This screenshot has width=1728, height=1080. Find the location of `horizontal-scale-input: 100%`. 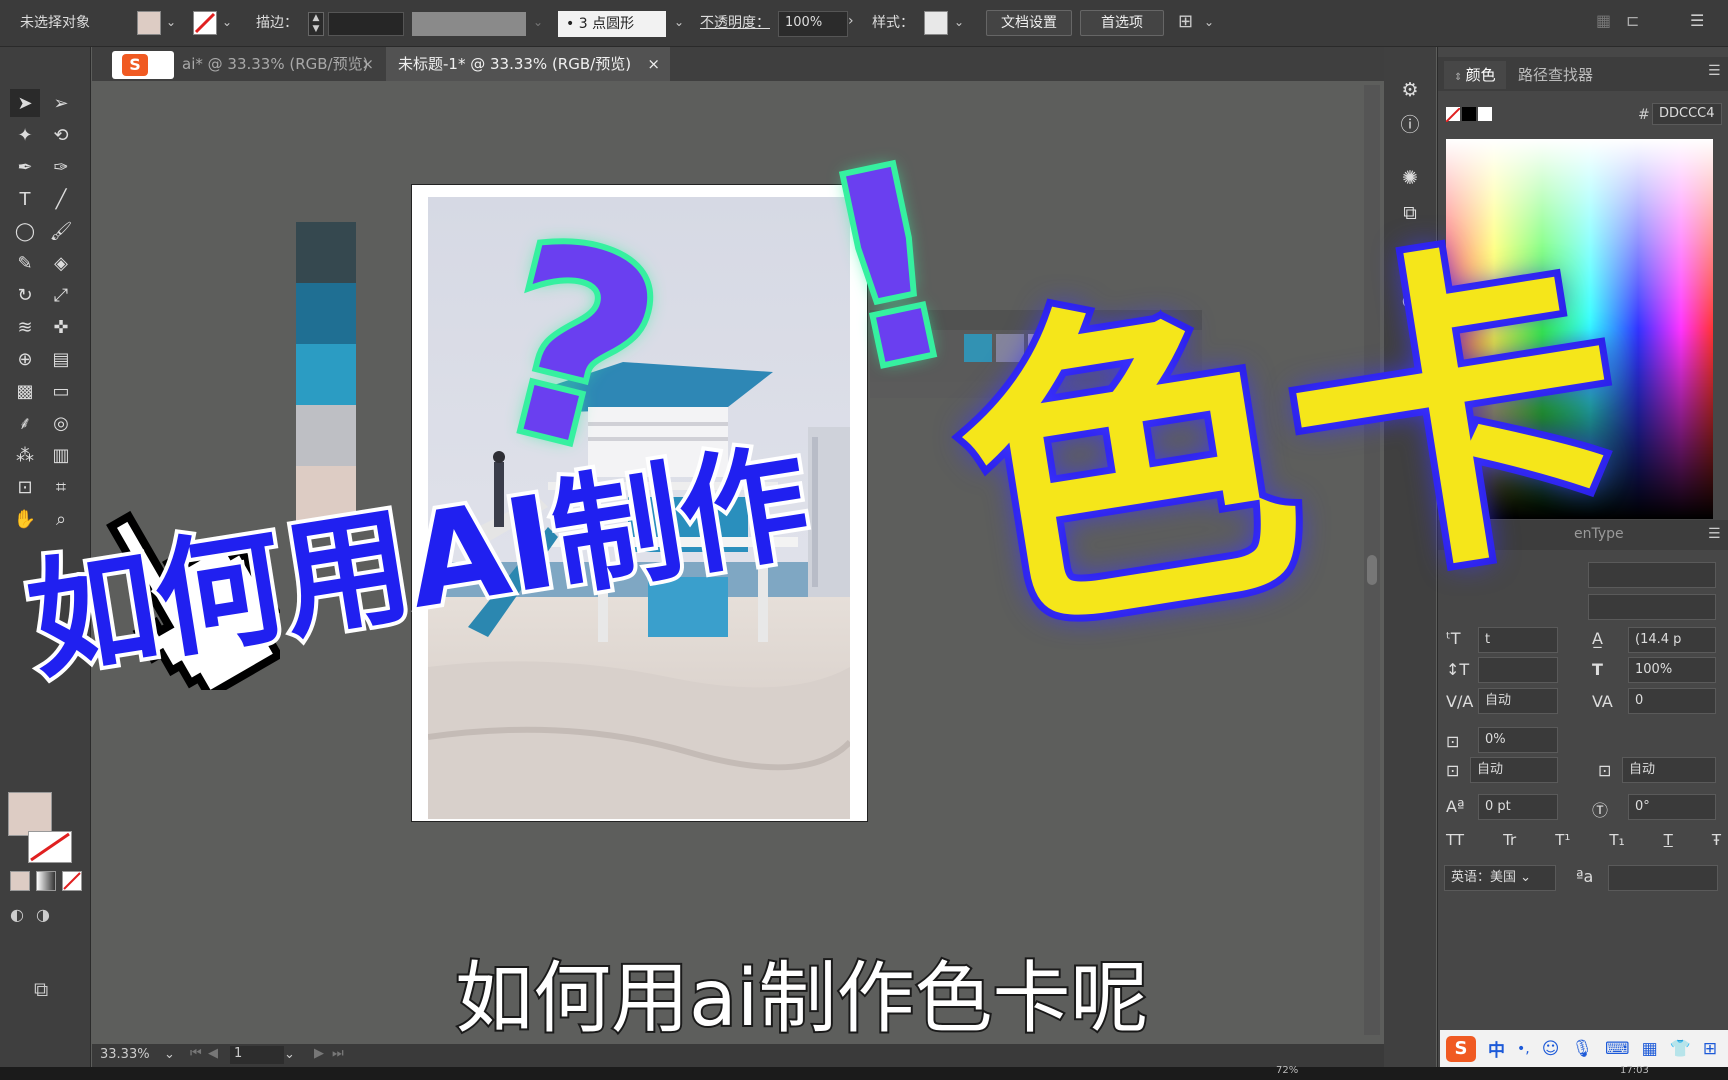

horizontal-scale-input: 100% is located at coordinates (1672, 670).